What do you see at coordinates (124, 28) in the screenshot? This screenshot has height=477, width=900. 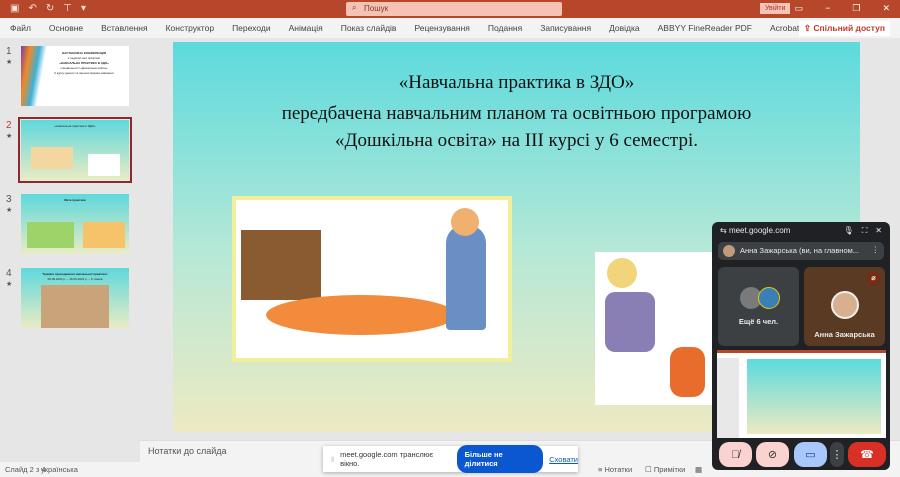 I see `tab-insert: Вставлення` at bounding box center [124, 28].